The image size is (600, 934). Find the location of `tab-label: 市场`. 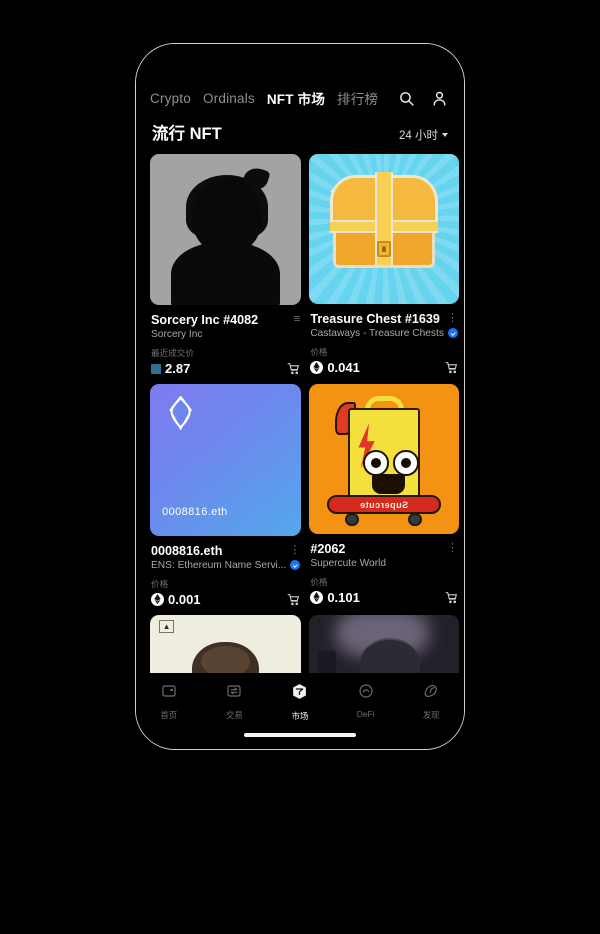

tab-label: 市场 is located at coordinates (300, 716).